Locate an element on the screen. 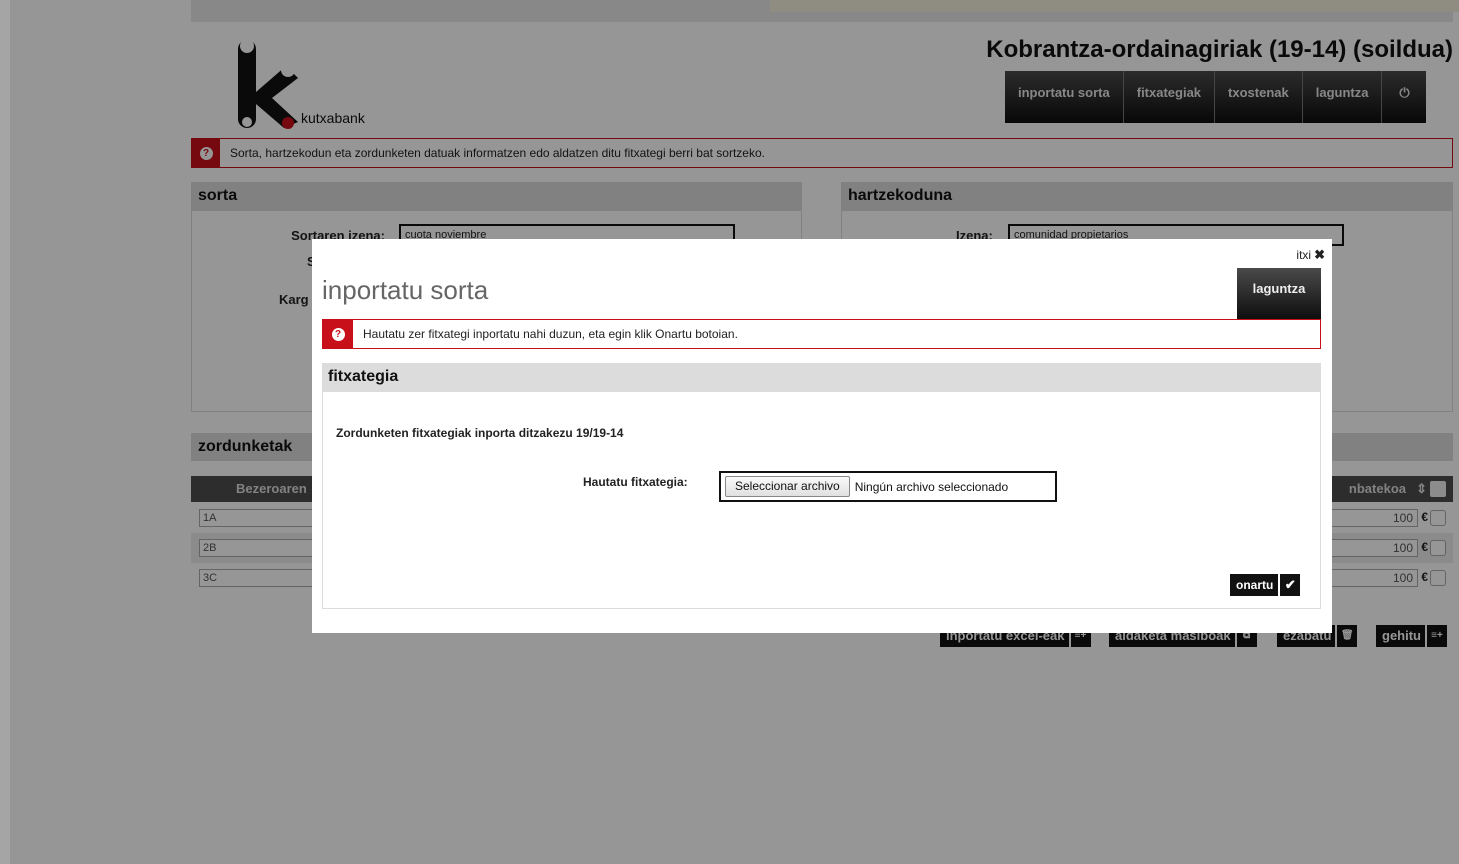  file-status-text: Ningún archivo seleccionado is located at coordinates (931, 486).